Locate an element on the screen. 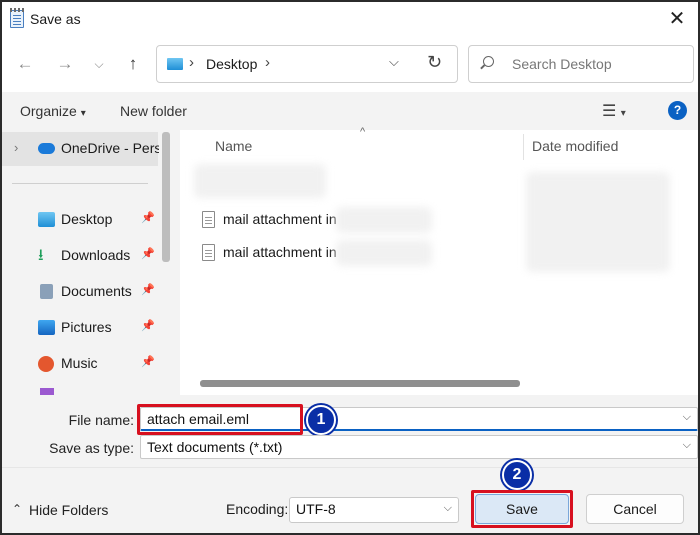 This screenshot has width=700, height=535. nav-divider is located at coordinates (80, 183).